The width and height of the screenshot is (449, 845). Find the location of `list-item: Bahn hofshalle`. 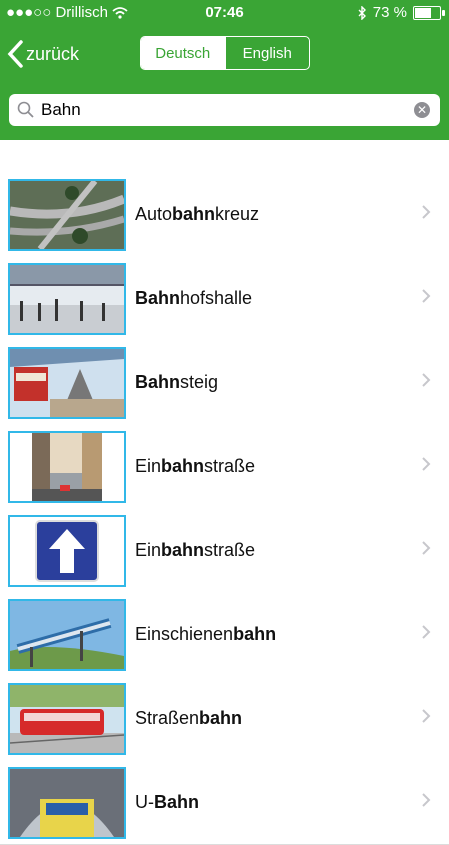

list-item: Bahn hofshalle is located at coordinates (224, 298).